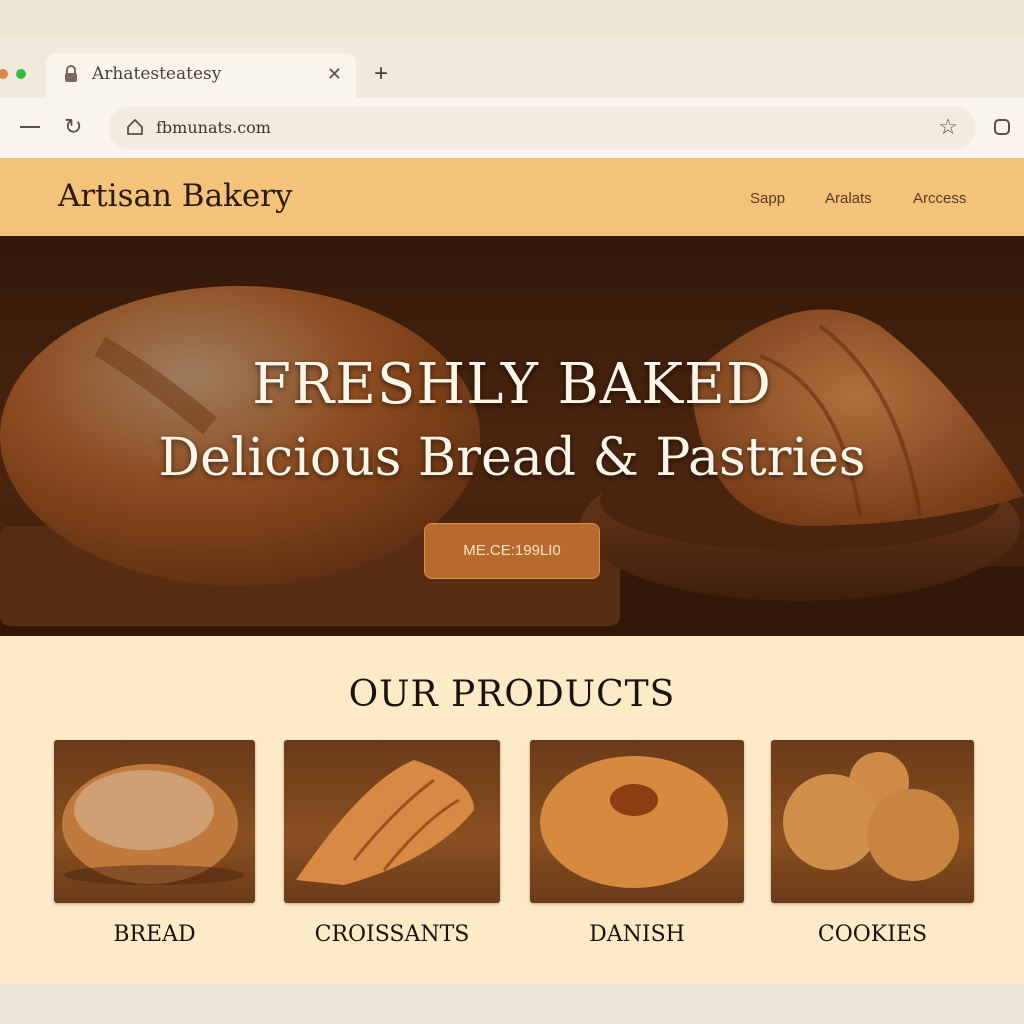  I want to click on lock-icon, so click(71, 76).